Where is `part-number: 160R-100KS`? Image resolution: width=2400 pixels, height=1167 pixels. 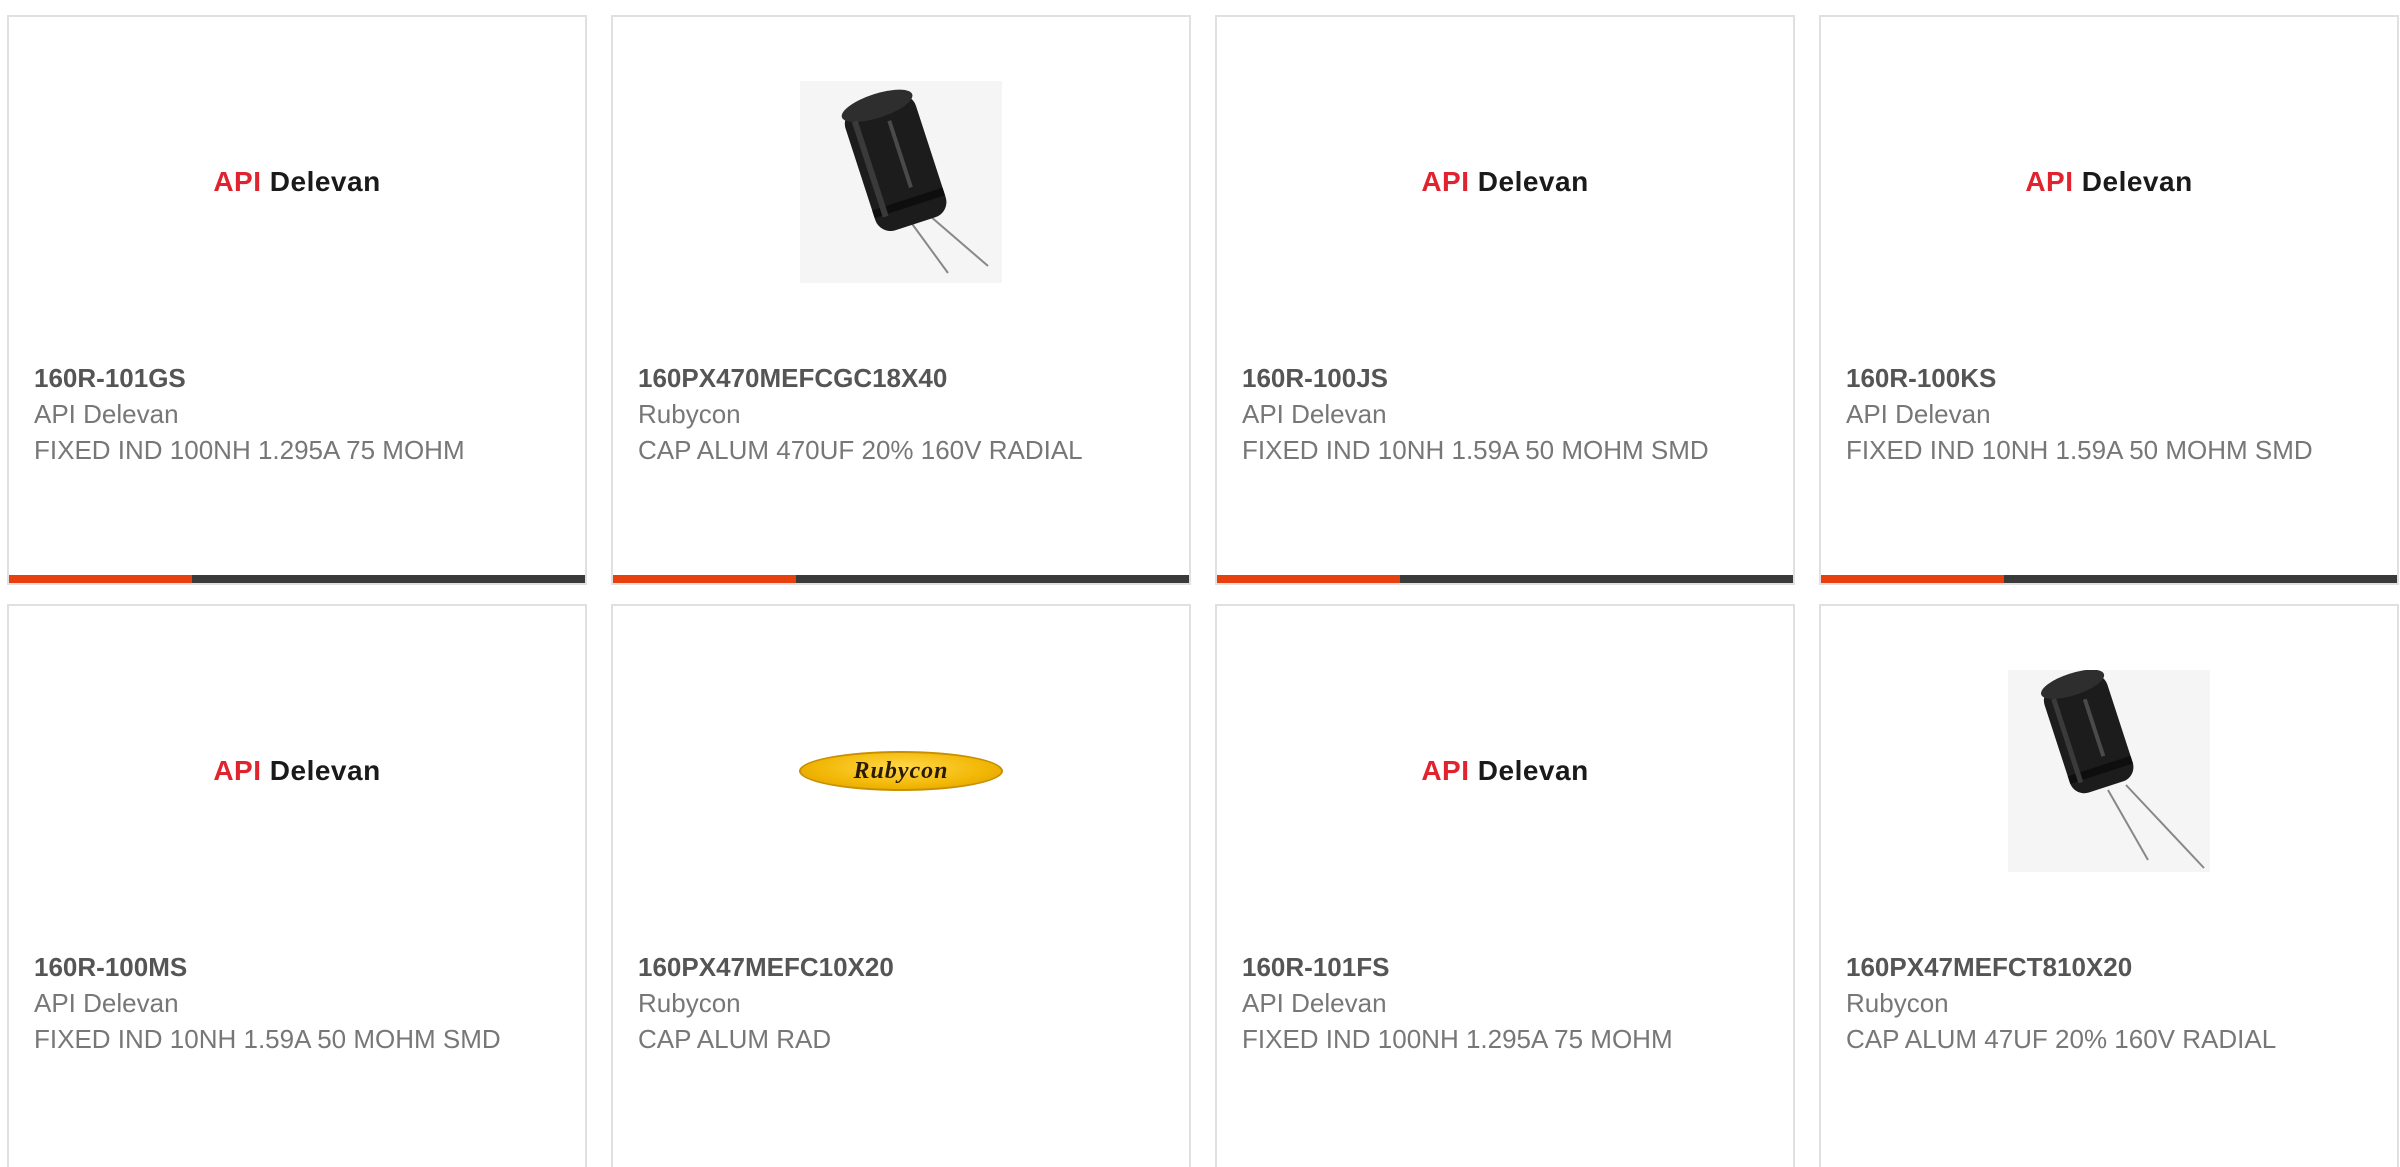
part-number: 160R-100KS is located at coordinates (2109, 378).